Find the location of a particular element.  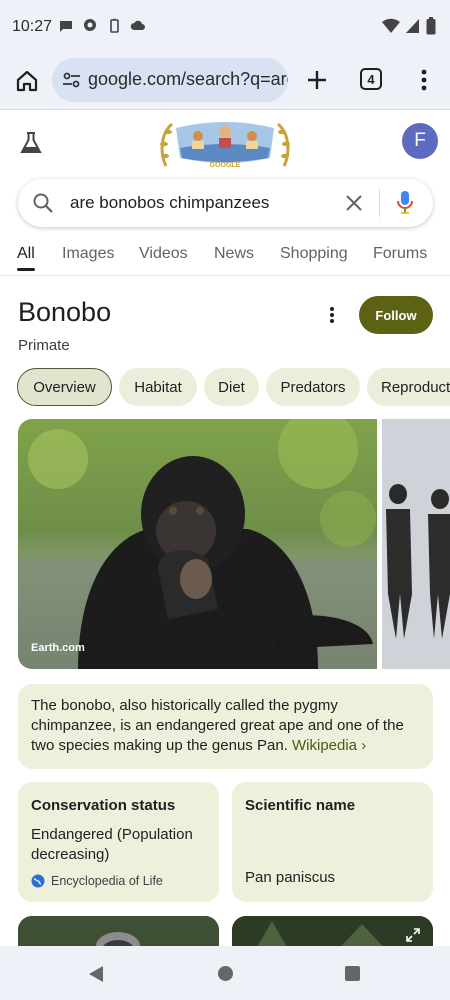

chip-reproduction: Reproduction is located at coordinates (408, 387).